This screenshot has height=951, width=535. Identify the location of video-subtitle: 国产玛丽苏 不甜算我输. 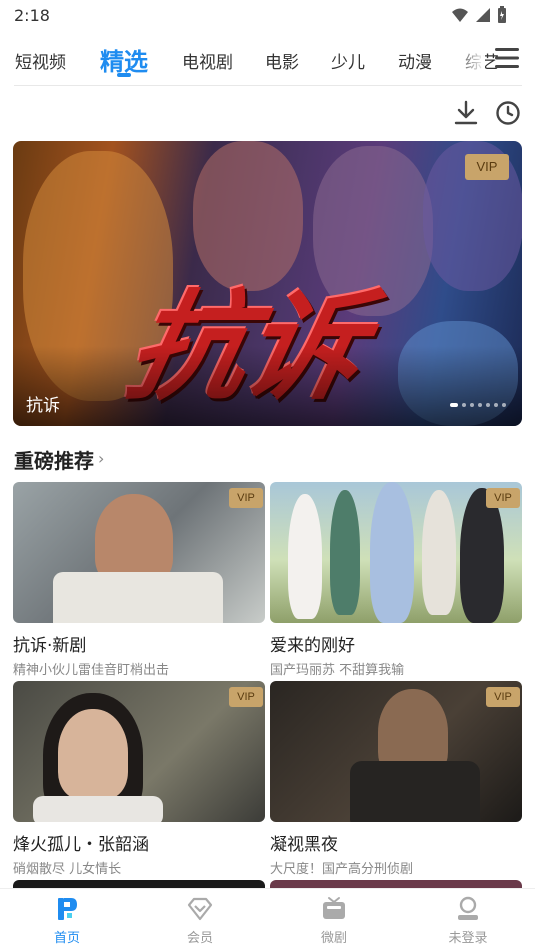
(337, 670).